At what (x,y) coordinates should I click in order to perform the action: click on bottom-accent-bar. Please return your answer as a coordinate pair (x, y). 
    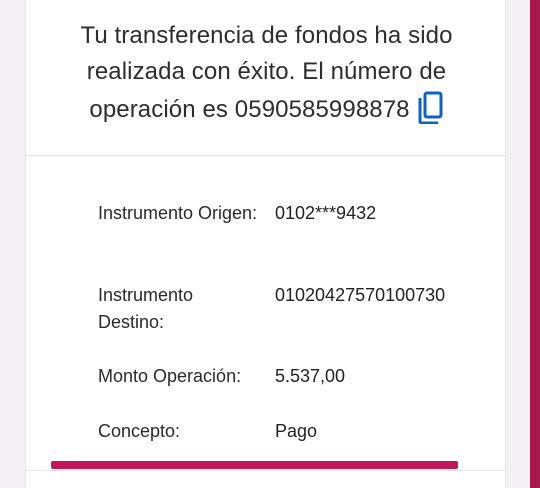
    Looking at the image, I should click on (254, 465).